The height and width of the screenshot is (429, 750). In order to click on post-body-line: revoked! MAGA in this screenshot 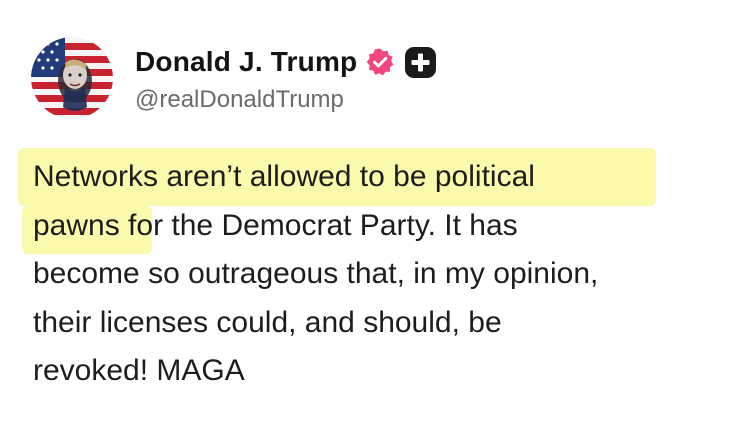, I will do `click(139, 370)`.